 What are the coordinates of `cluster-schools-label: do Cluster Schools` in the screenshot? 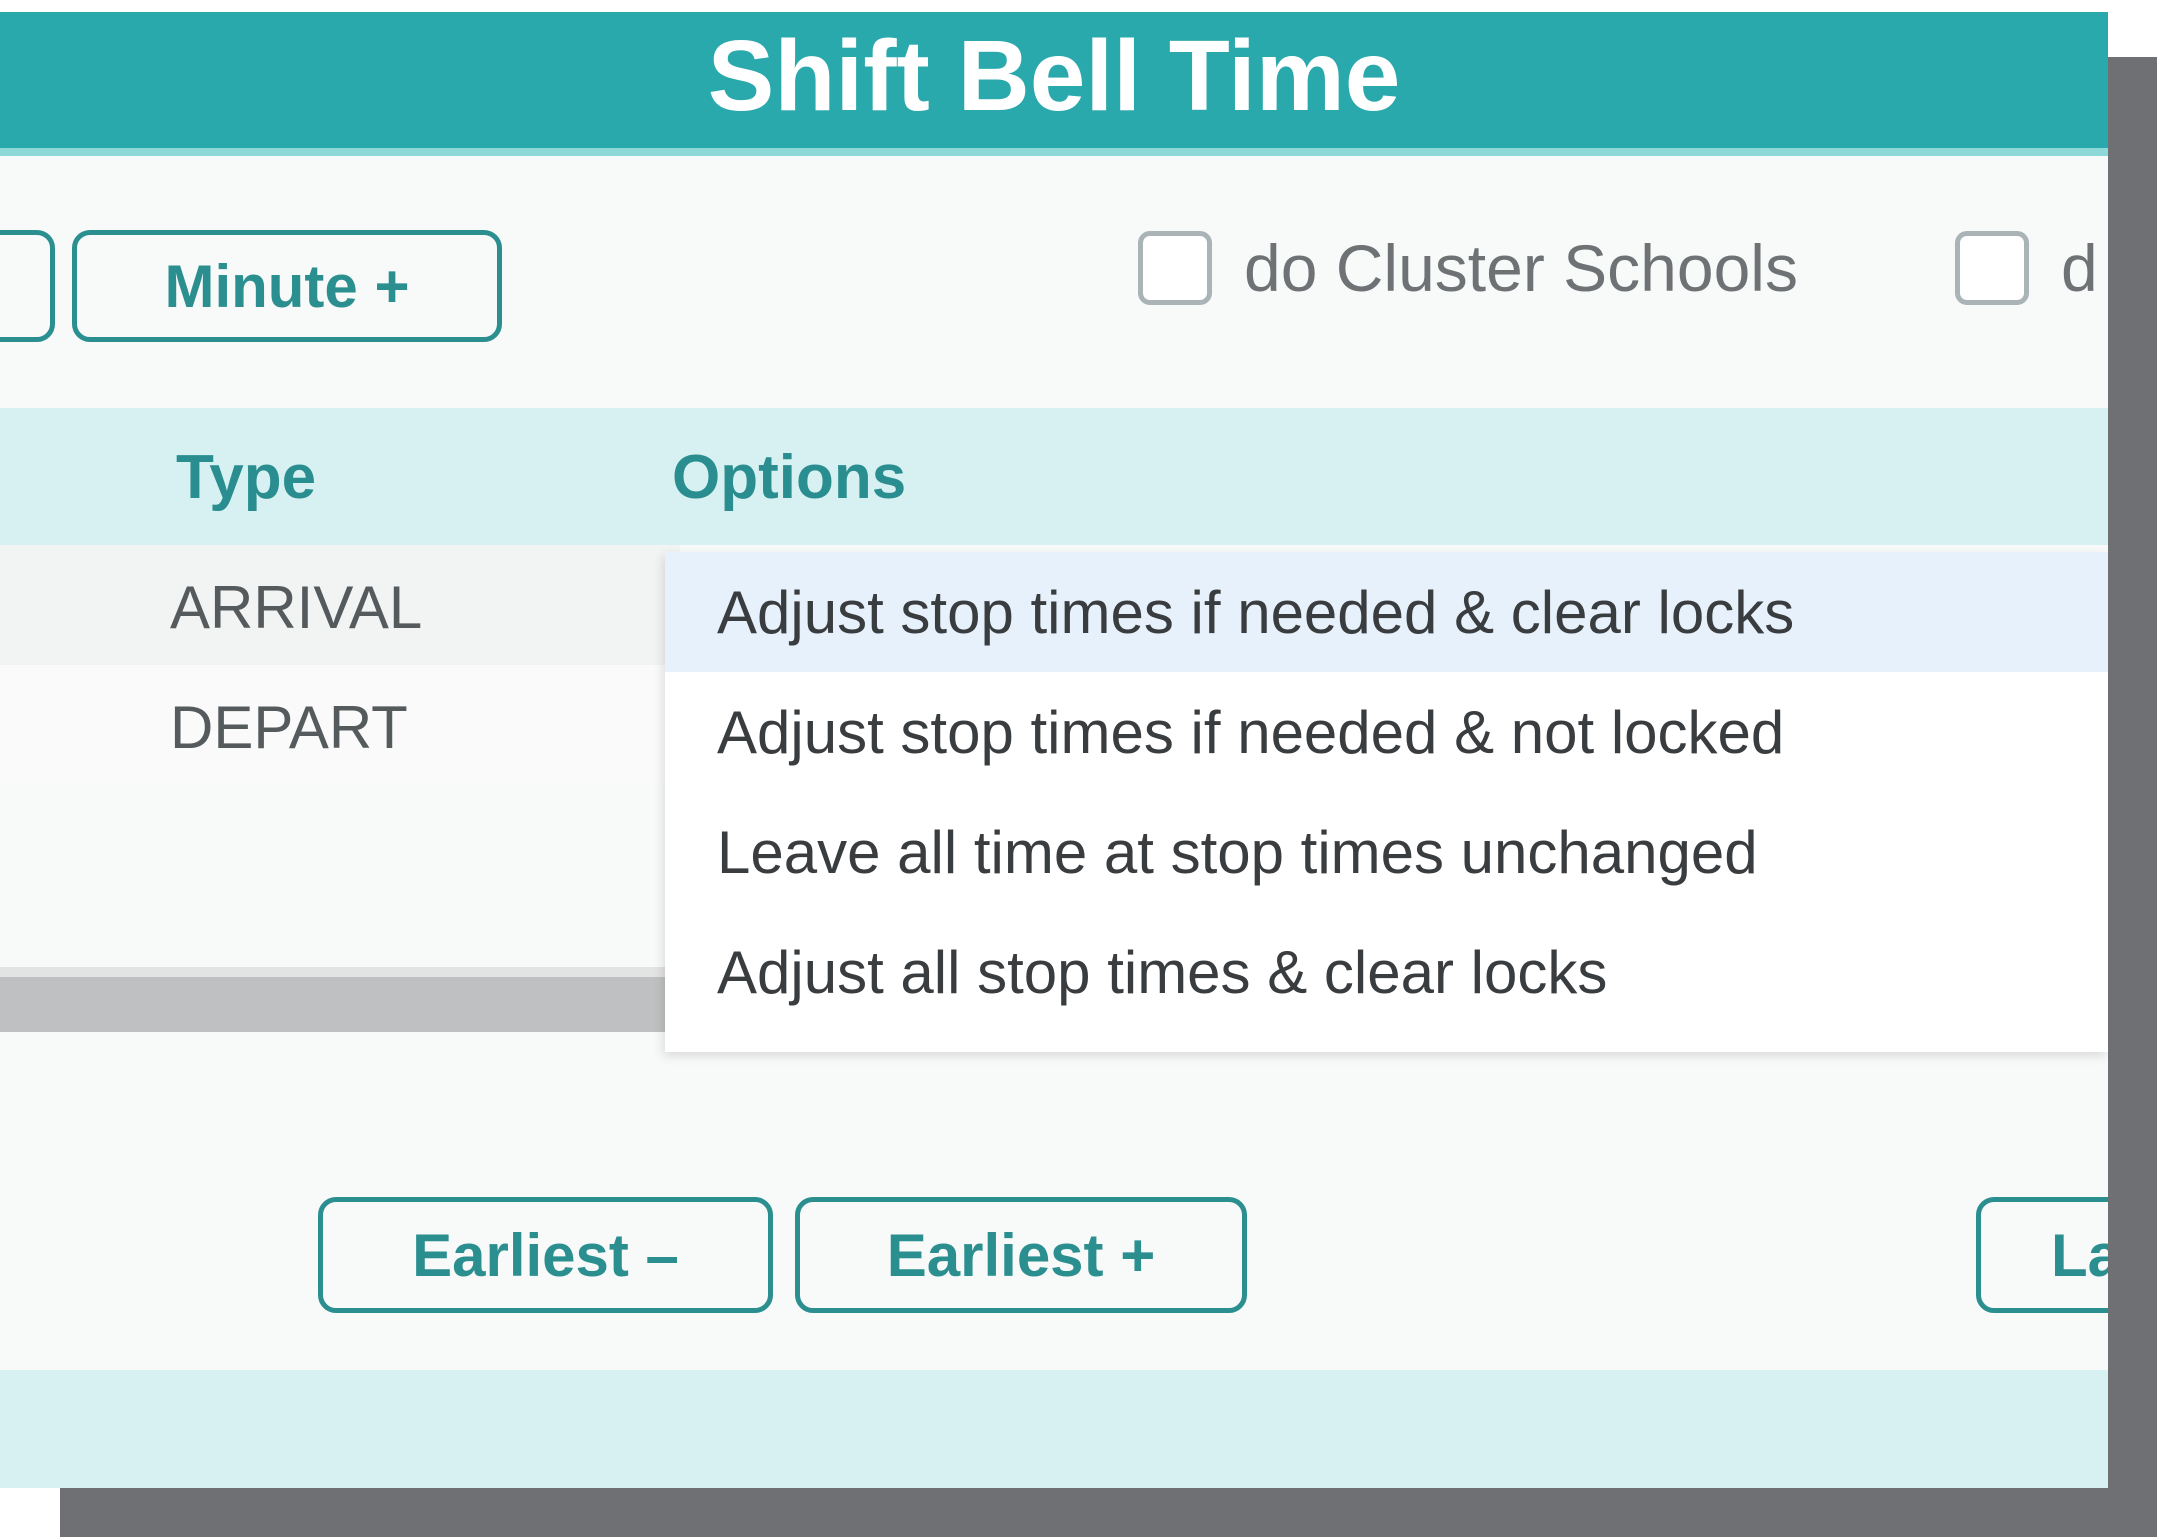 It's located at (1521, 268).